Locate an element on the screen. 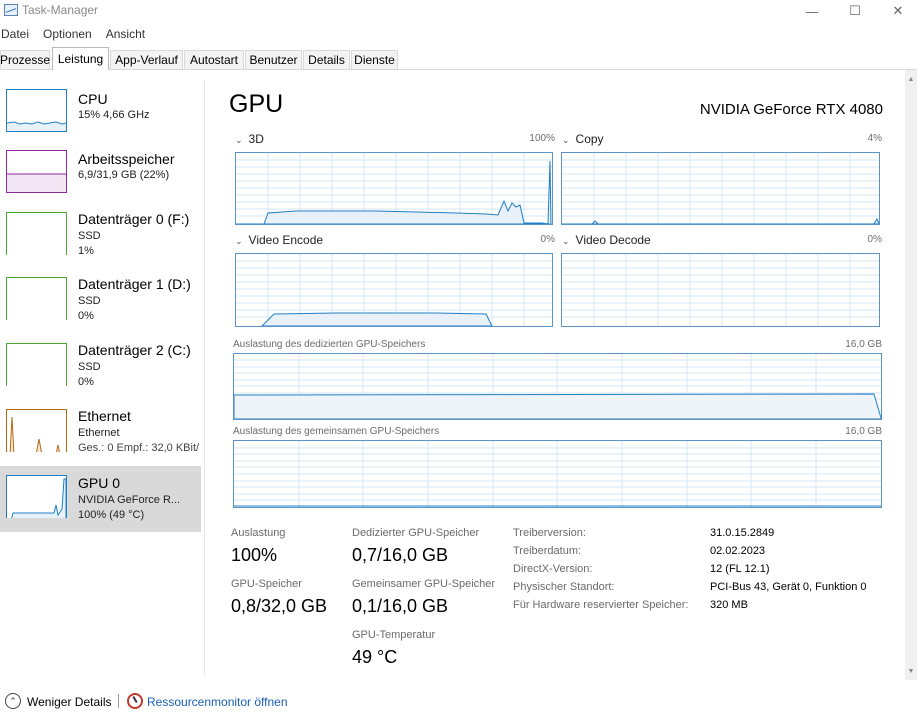  engine-video-encode-label: Video Encode is located at coordinates (286, 240).